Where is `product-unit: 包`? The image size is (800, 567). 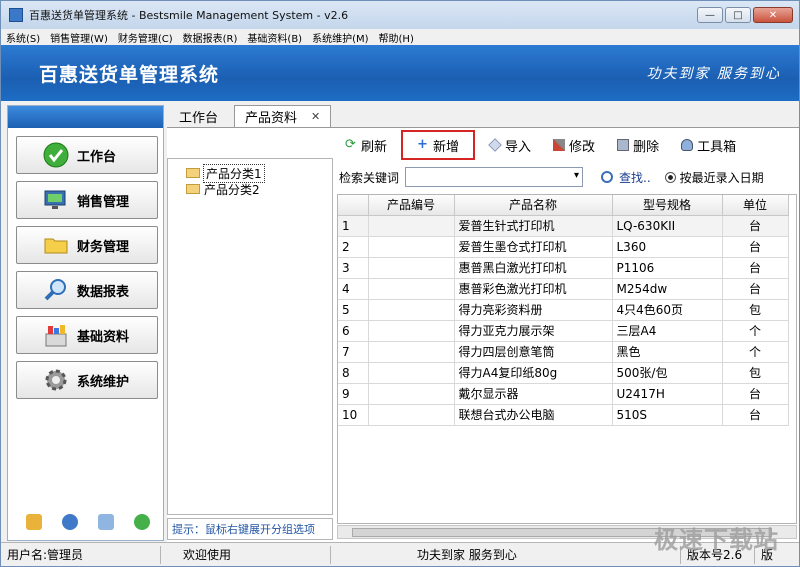
product-unit: 包 is located at coordinates (755, 310).